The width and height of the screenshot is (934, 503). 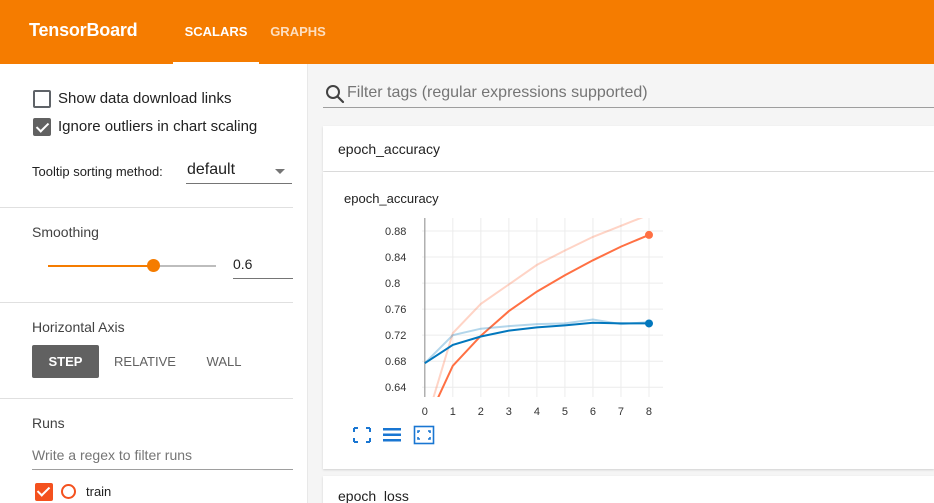 What do you see at coordinates (565, 412) in the screenshot?
I see `x-tick-label: 5` at bounding box center [565, 412].